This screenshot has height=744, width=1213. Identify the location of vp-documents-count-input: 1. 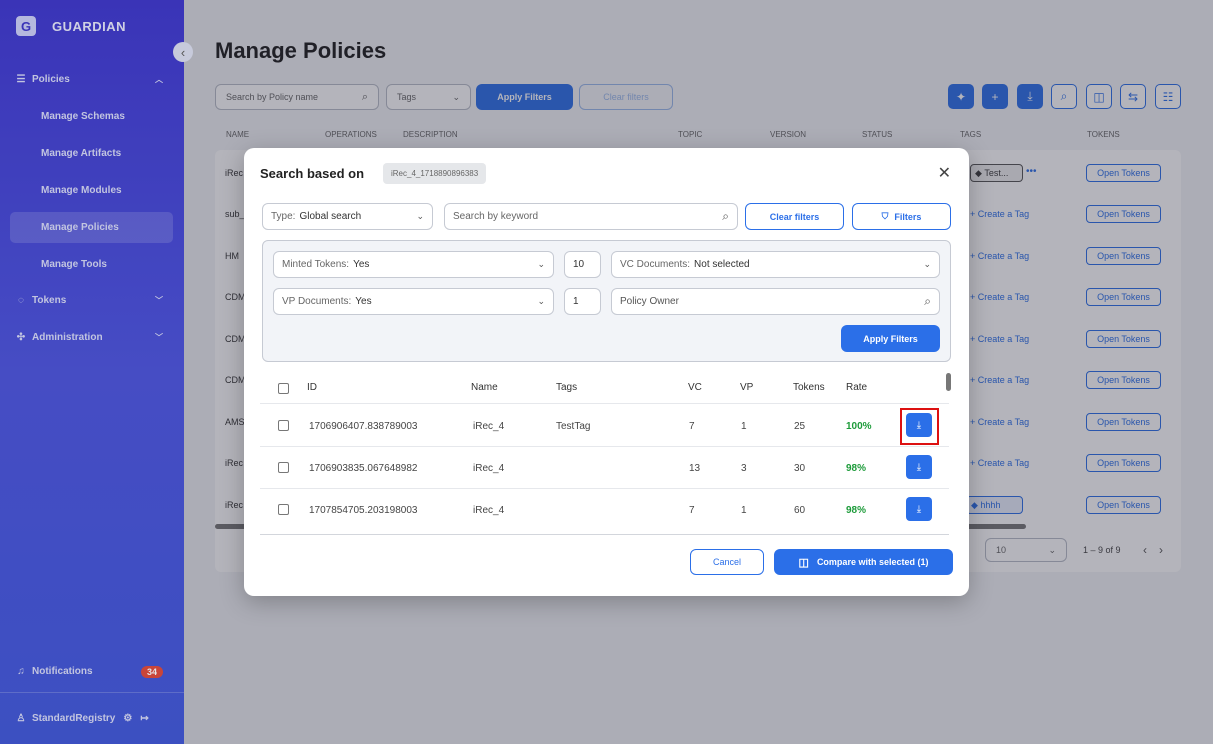
(582, 301).